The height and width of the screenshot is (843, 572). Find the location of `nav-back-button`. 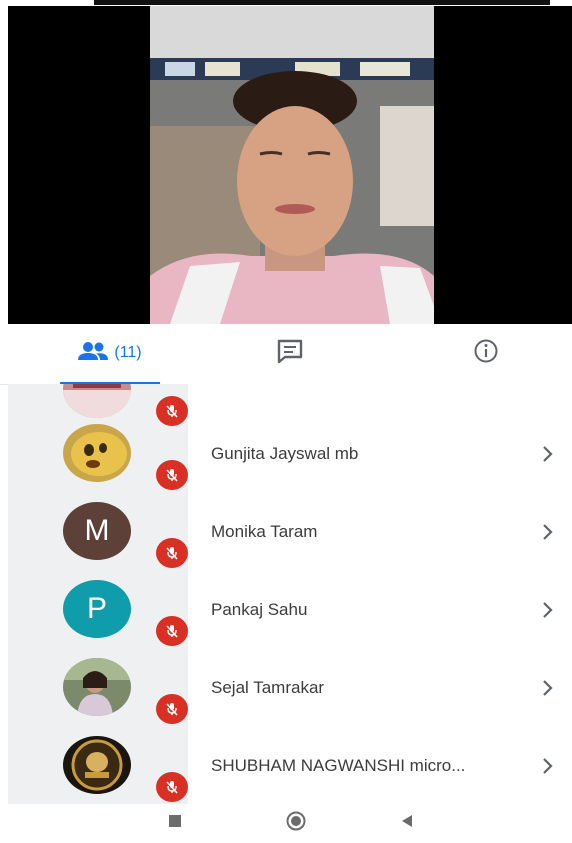

nav-back-button is located at coordinates (407, 823).